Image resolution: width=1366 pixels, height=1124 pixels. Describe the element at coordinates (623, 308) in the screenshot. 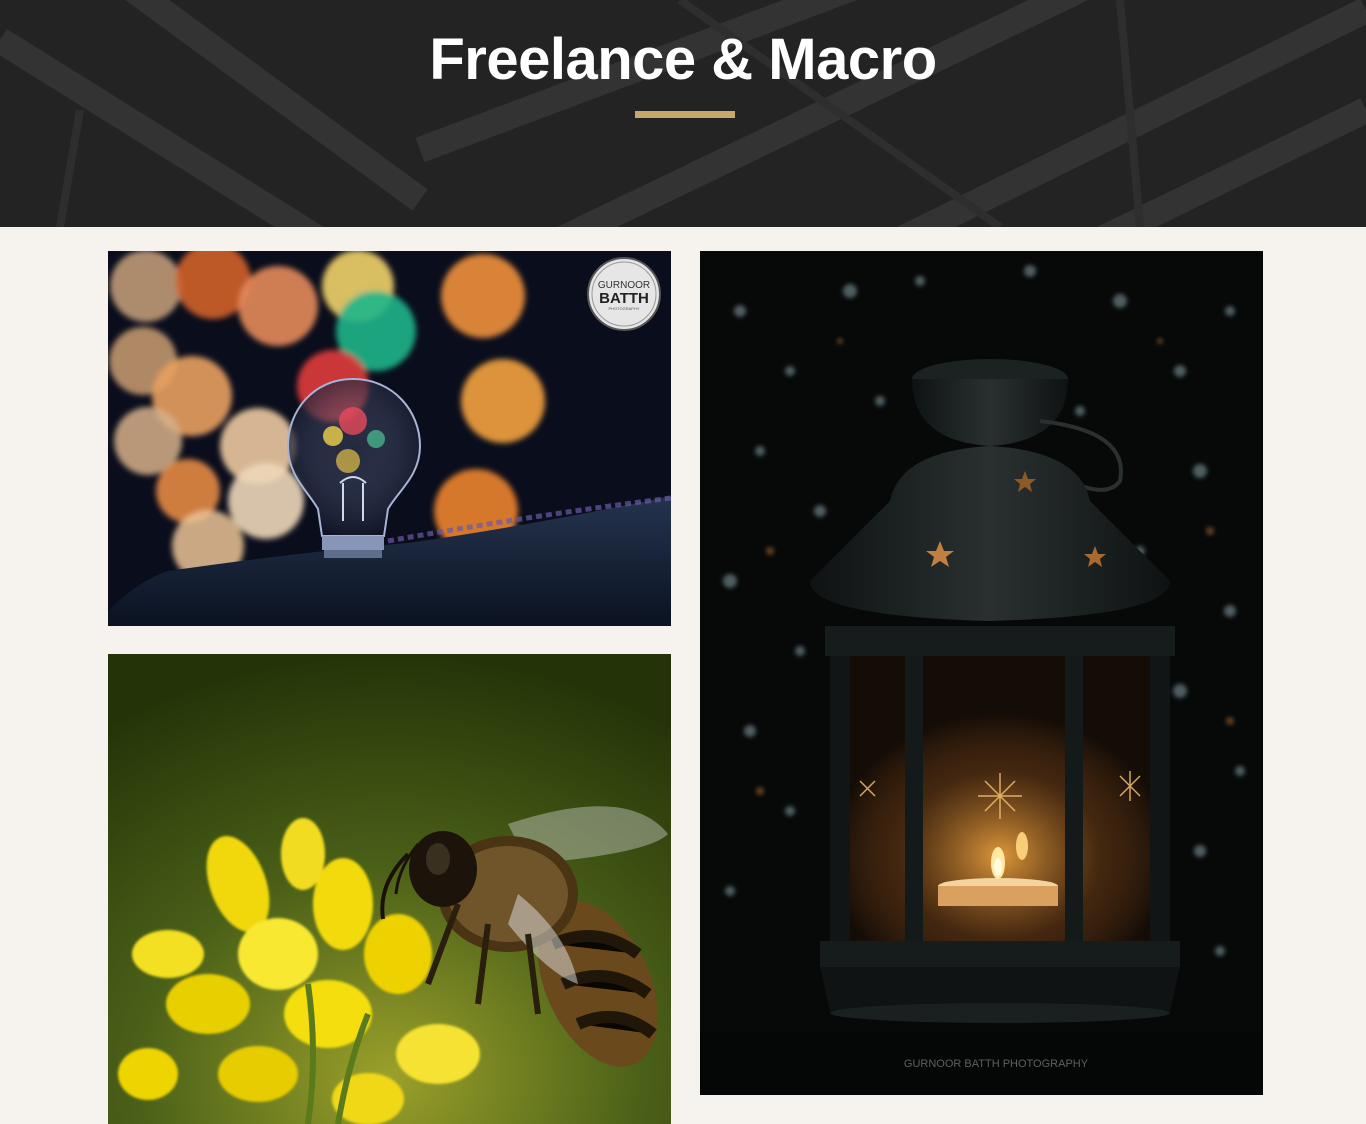

I see `logo-line3: PHOTOGRAPHY` at that location.